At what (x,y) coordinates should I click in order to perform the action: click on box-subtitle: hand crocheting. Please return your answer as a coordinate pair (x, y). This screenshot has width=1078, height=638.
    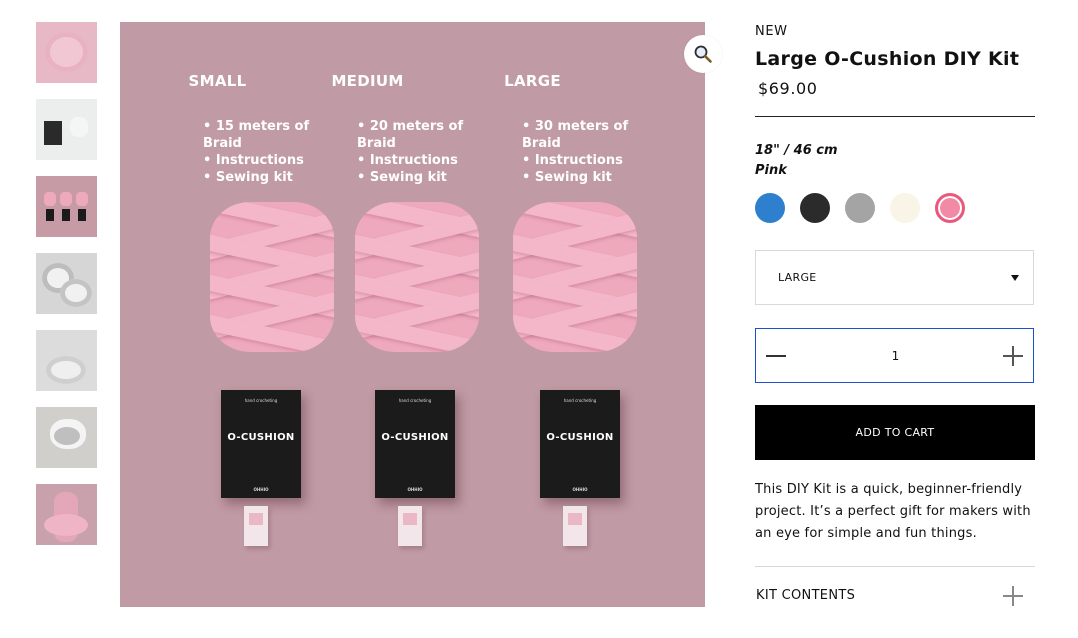
    Looking at the image, I should click on (580, 400).